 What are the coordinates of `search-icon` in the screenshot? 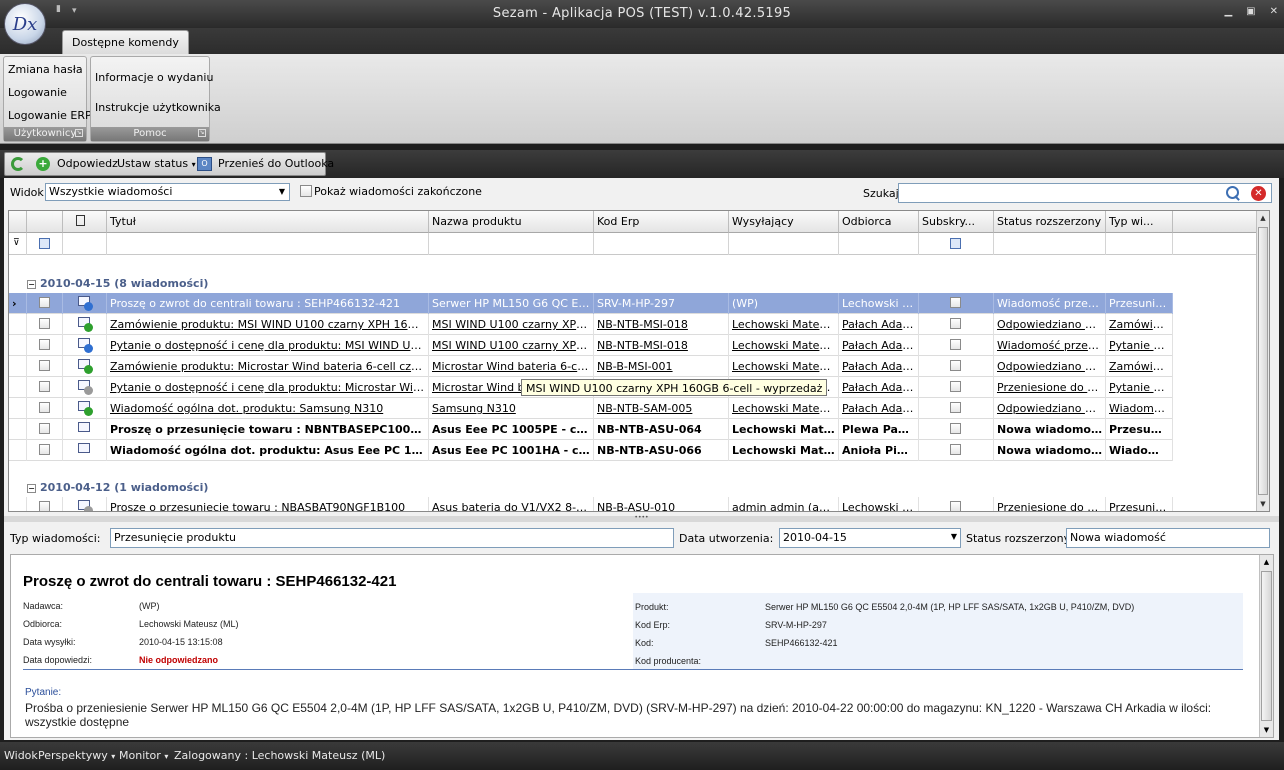 It's located at (1233, 193).